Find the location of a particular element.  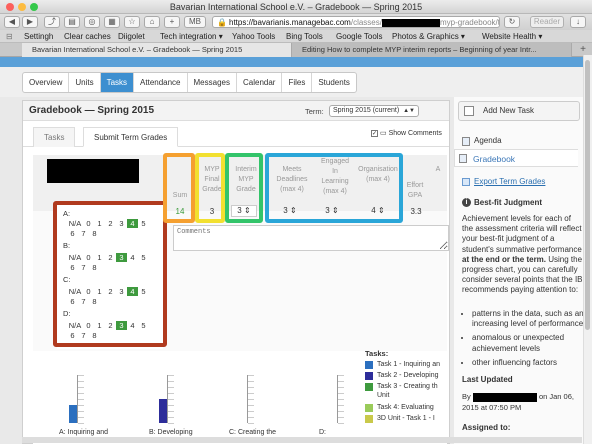

reader-button: Reader is located at coordinates (547, 22).